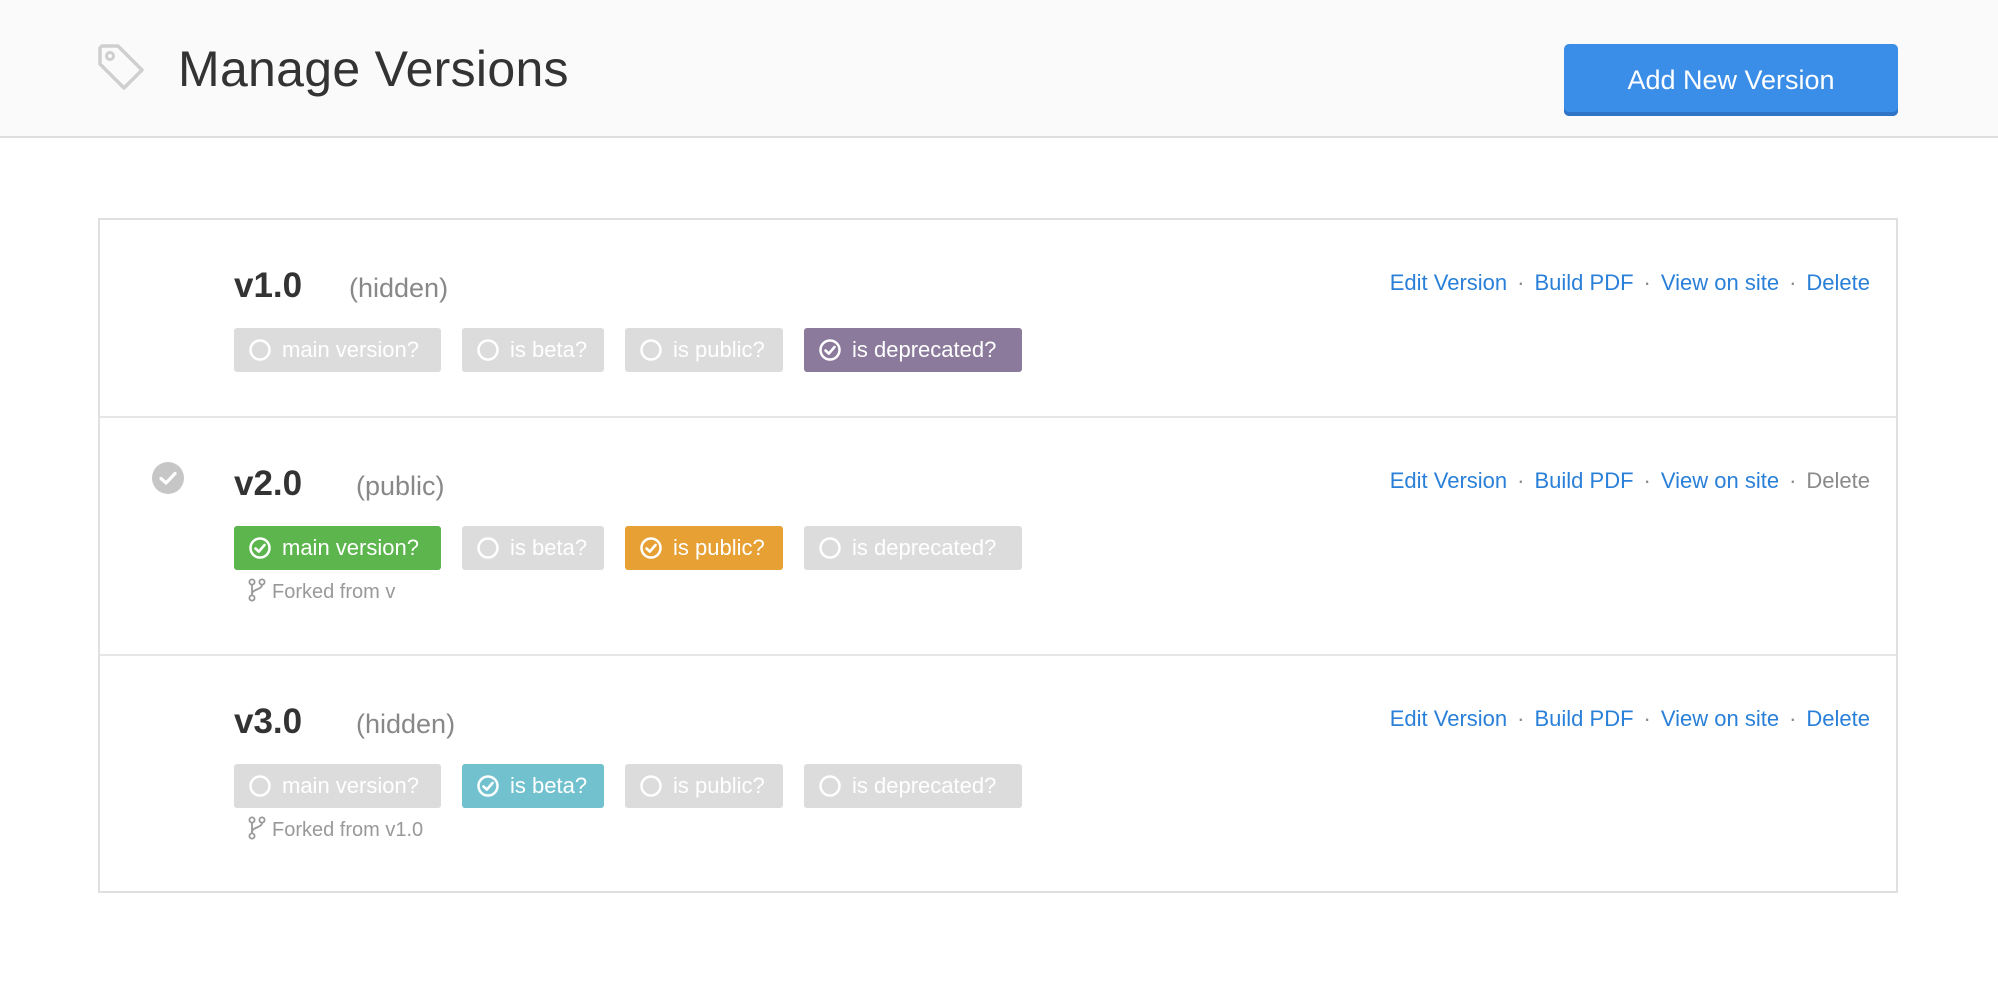  I want to click on forked-from: Forked from v1.0, so click(335, 829).